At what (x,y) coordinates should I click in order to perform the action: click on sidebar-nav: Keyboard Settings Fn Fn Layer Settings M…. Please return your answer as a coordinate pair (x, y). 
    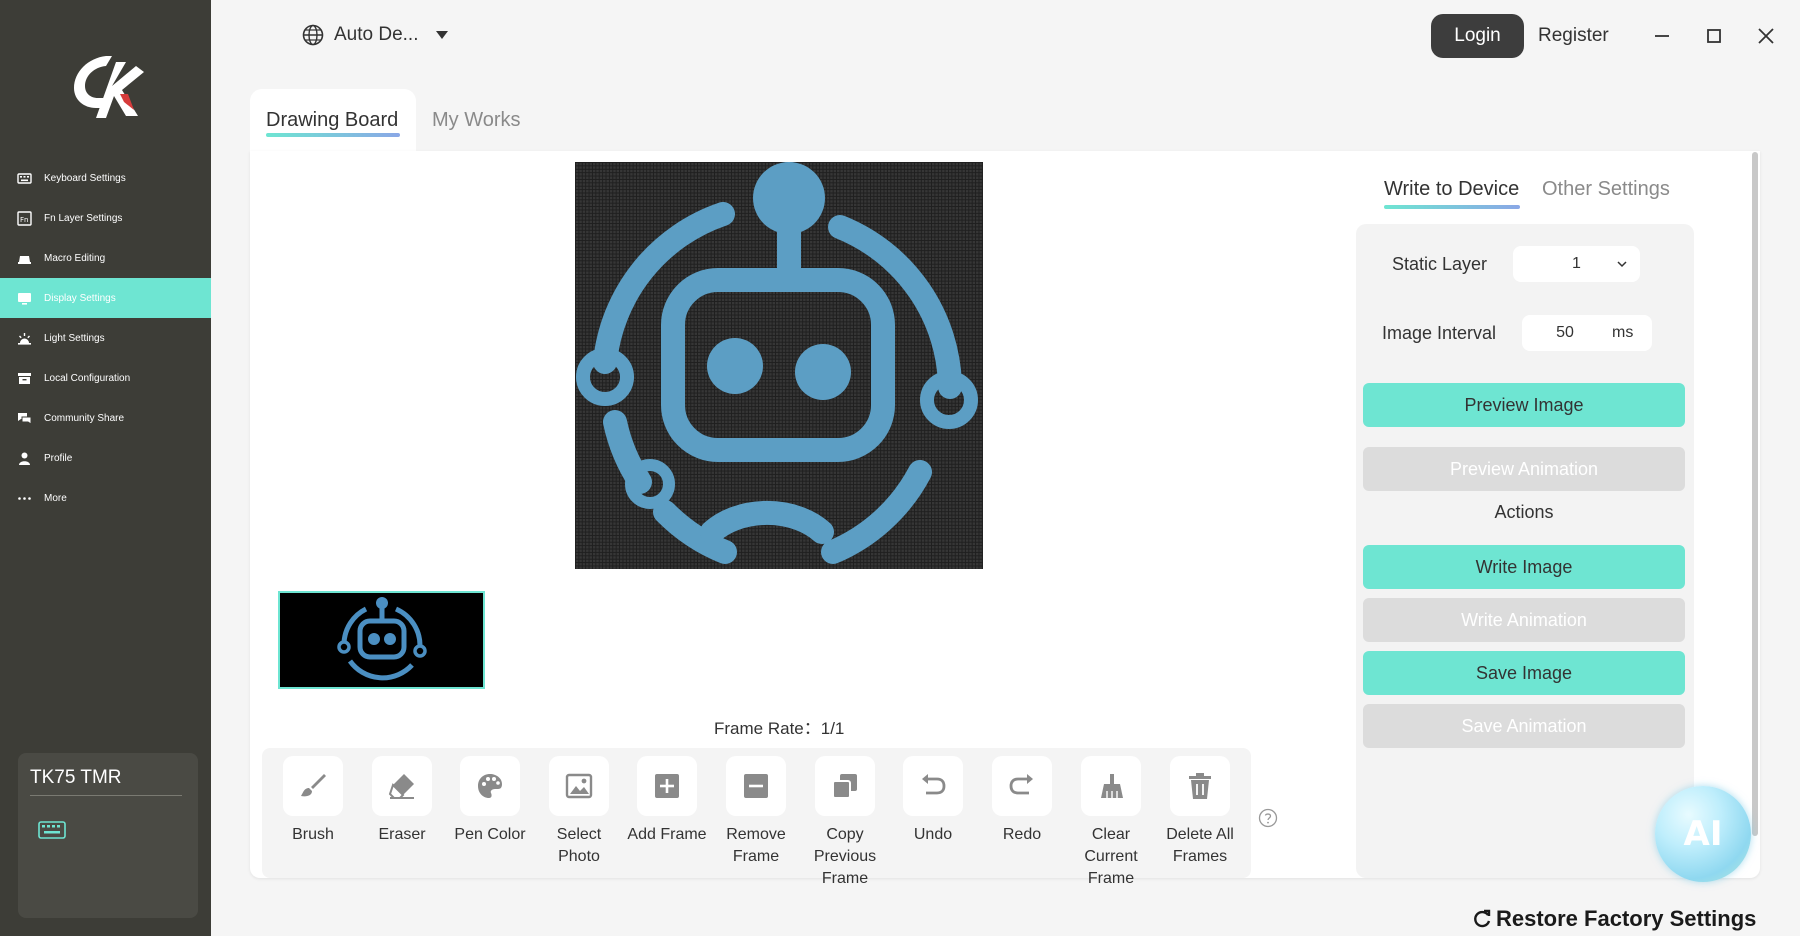
    Looking at the image, I should click on (105, 338).